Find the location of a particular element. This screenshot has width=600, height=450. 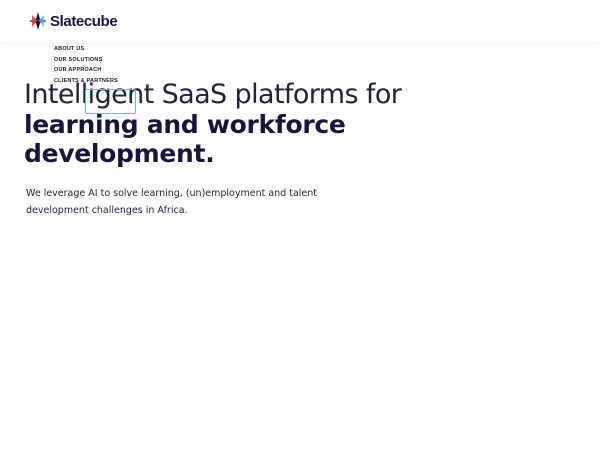

site-header: Slatecube is located at coordinates (300, 21).